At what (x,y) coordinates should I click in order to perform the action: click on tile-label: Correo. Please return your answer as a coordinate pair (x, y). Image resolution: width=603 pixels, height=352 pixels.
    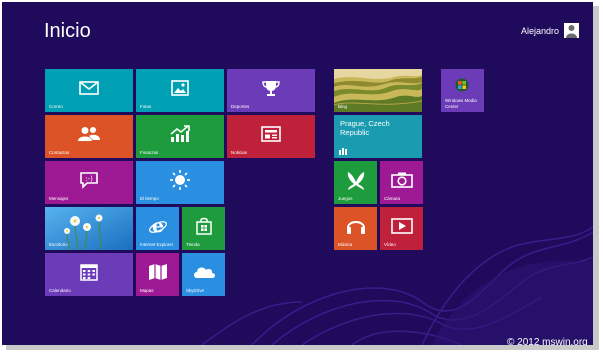
    Looking at the image, I should click on (56, 106).